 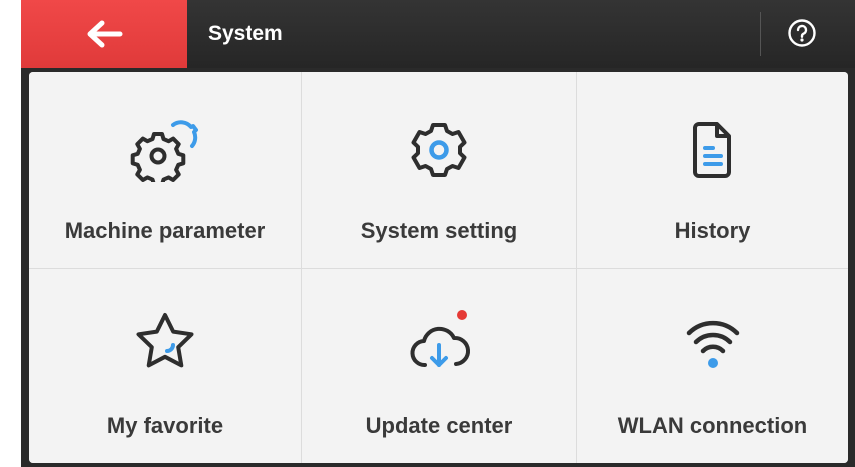 I want to click on arrow-left-icon, so click(x=105, y=34).